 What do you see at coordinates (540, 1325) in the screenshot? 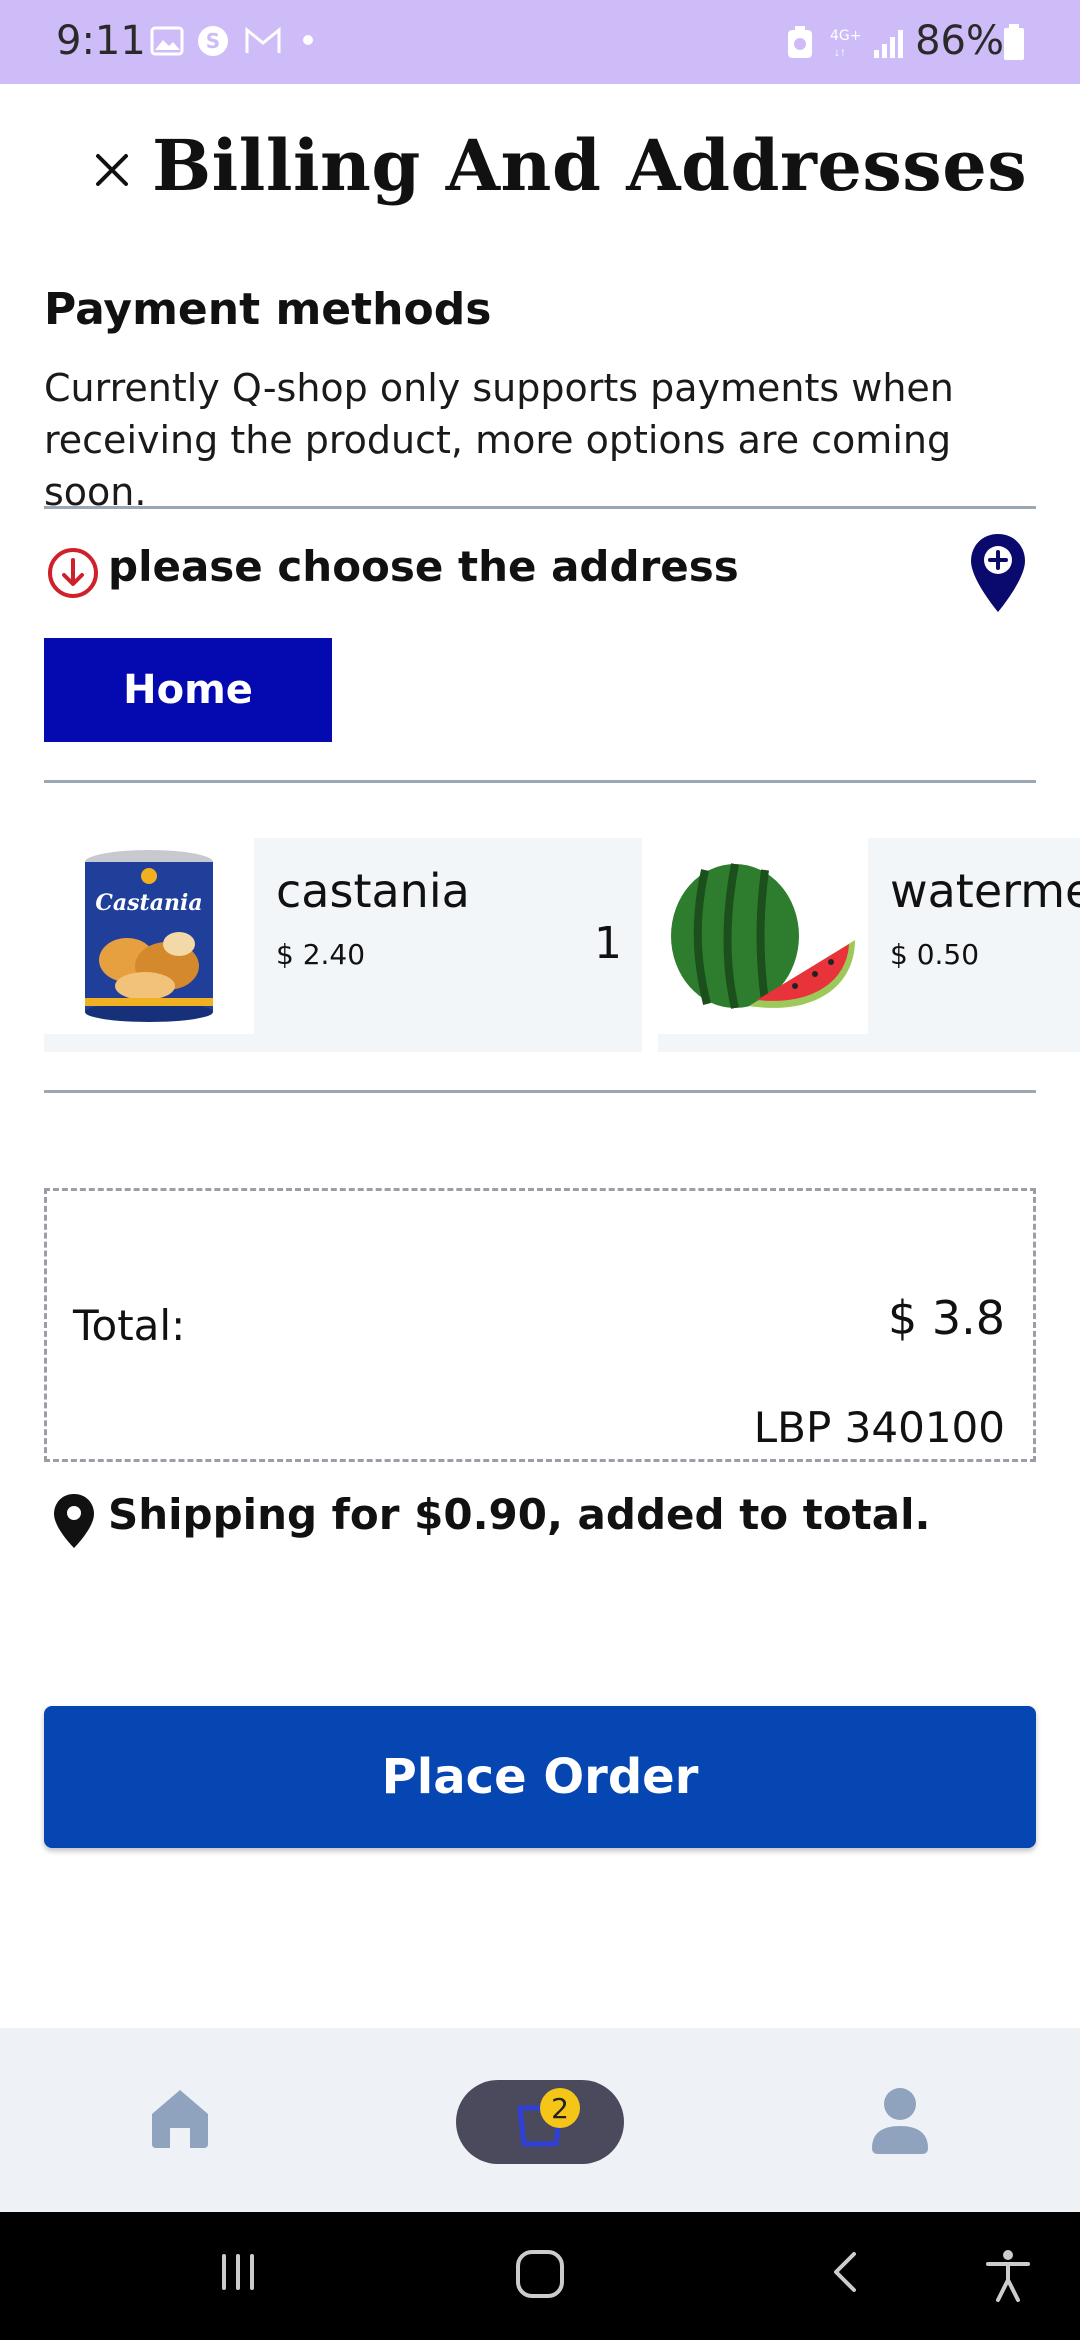
I see `order-total-box: Total: $ 3.8 LBP 340100` at bounding box center [540, 1325].